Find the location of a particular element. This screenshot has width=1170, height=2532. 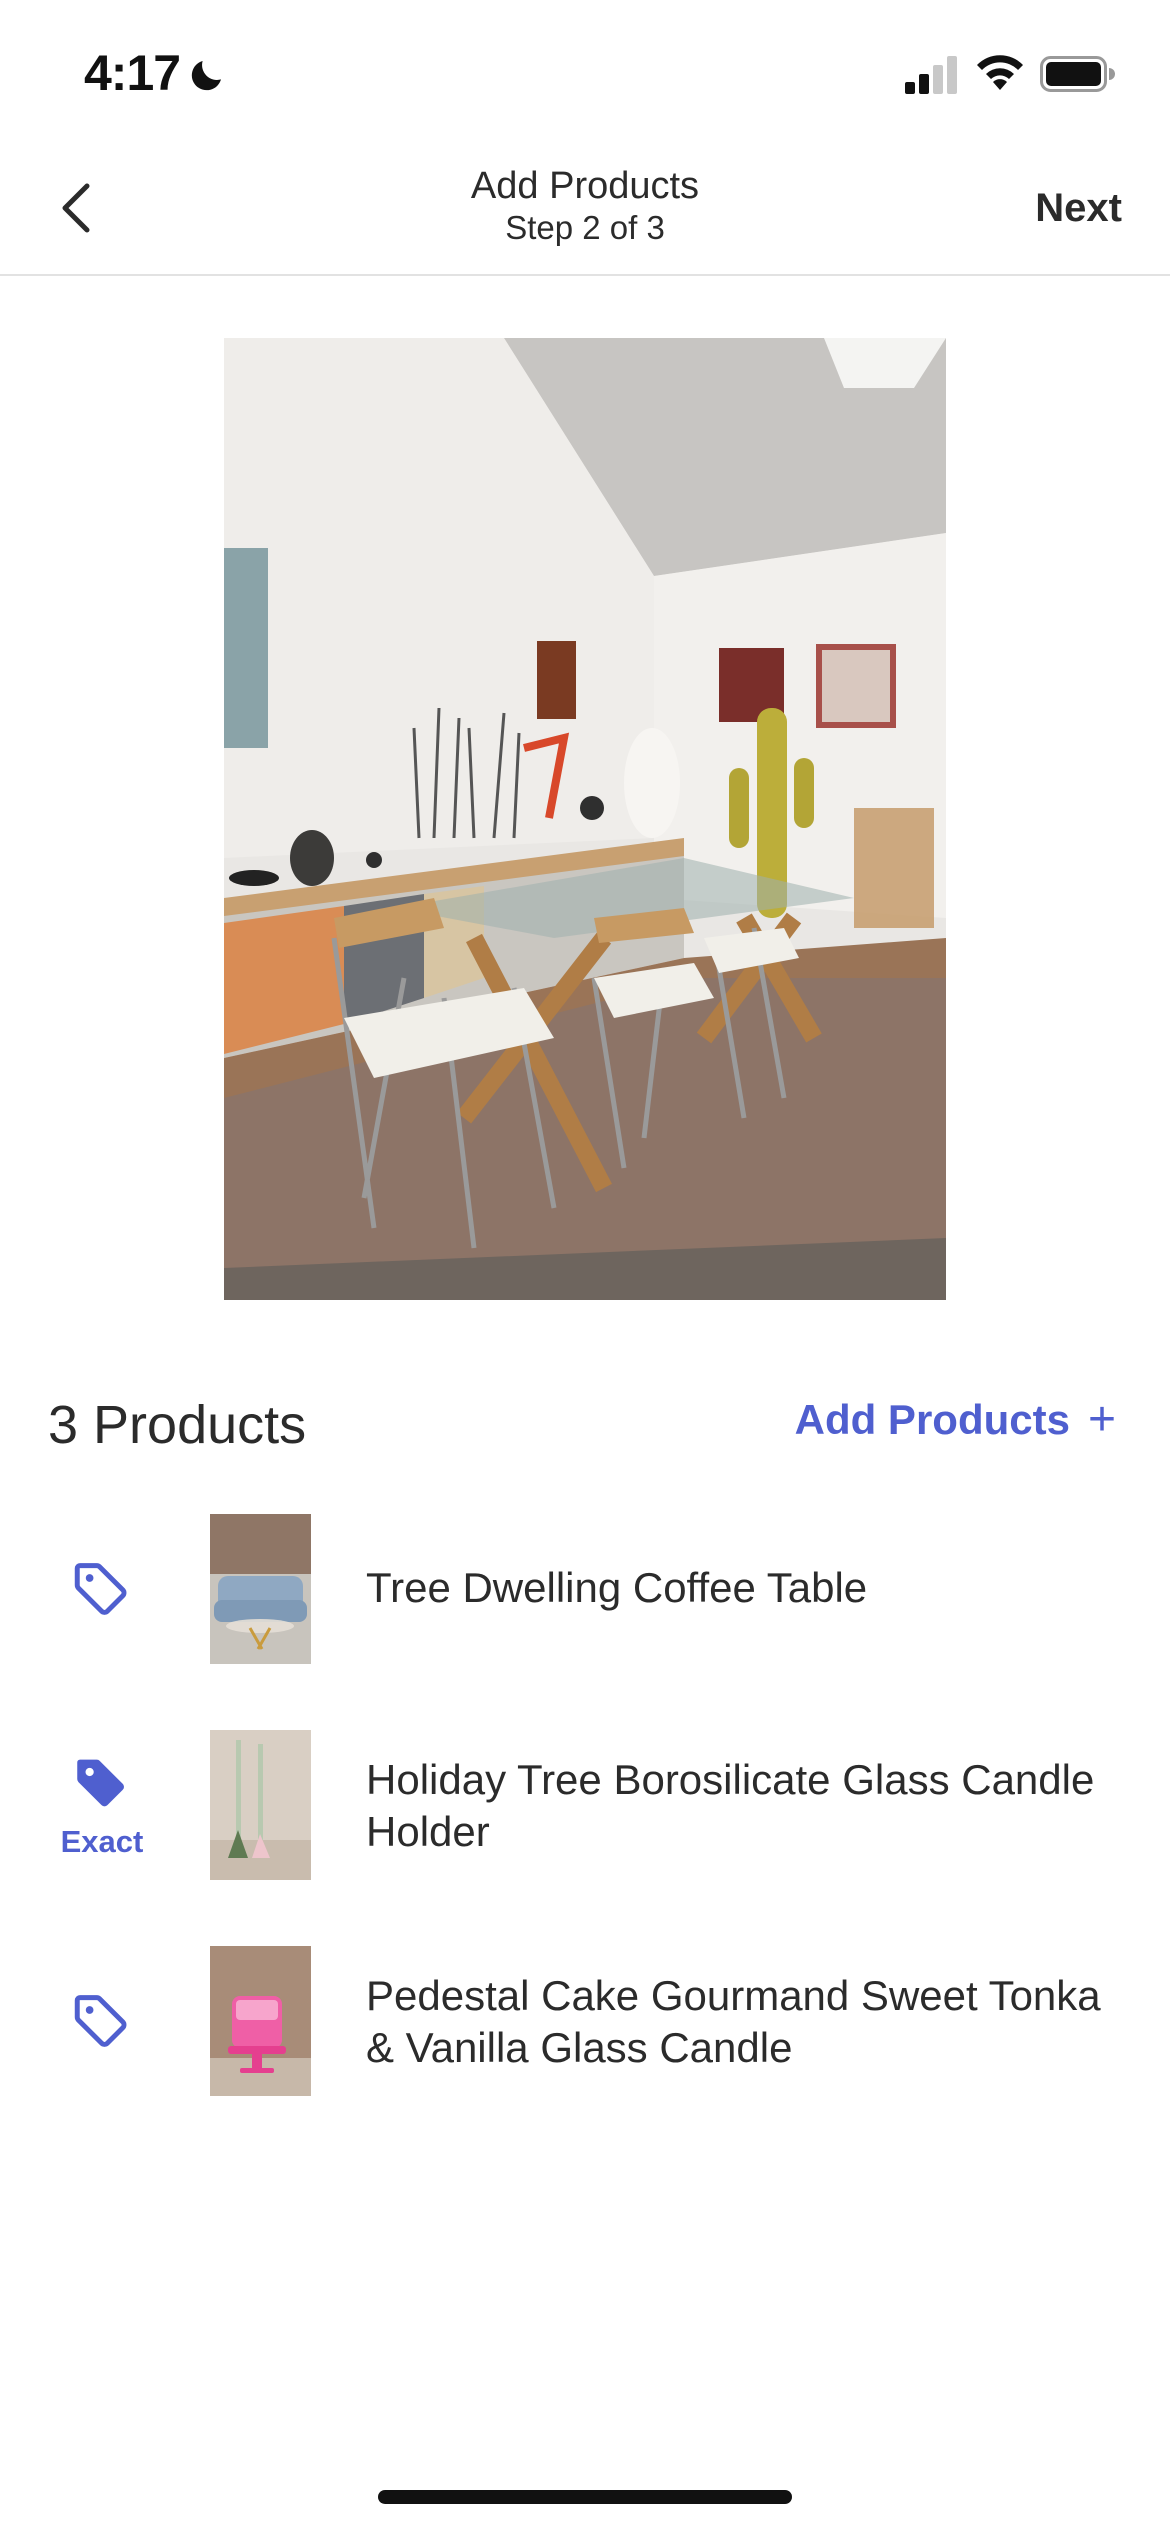

next-button: Next is located at coordinates (1078, 208).